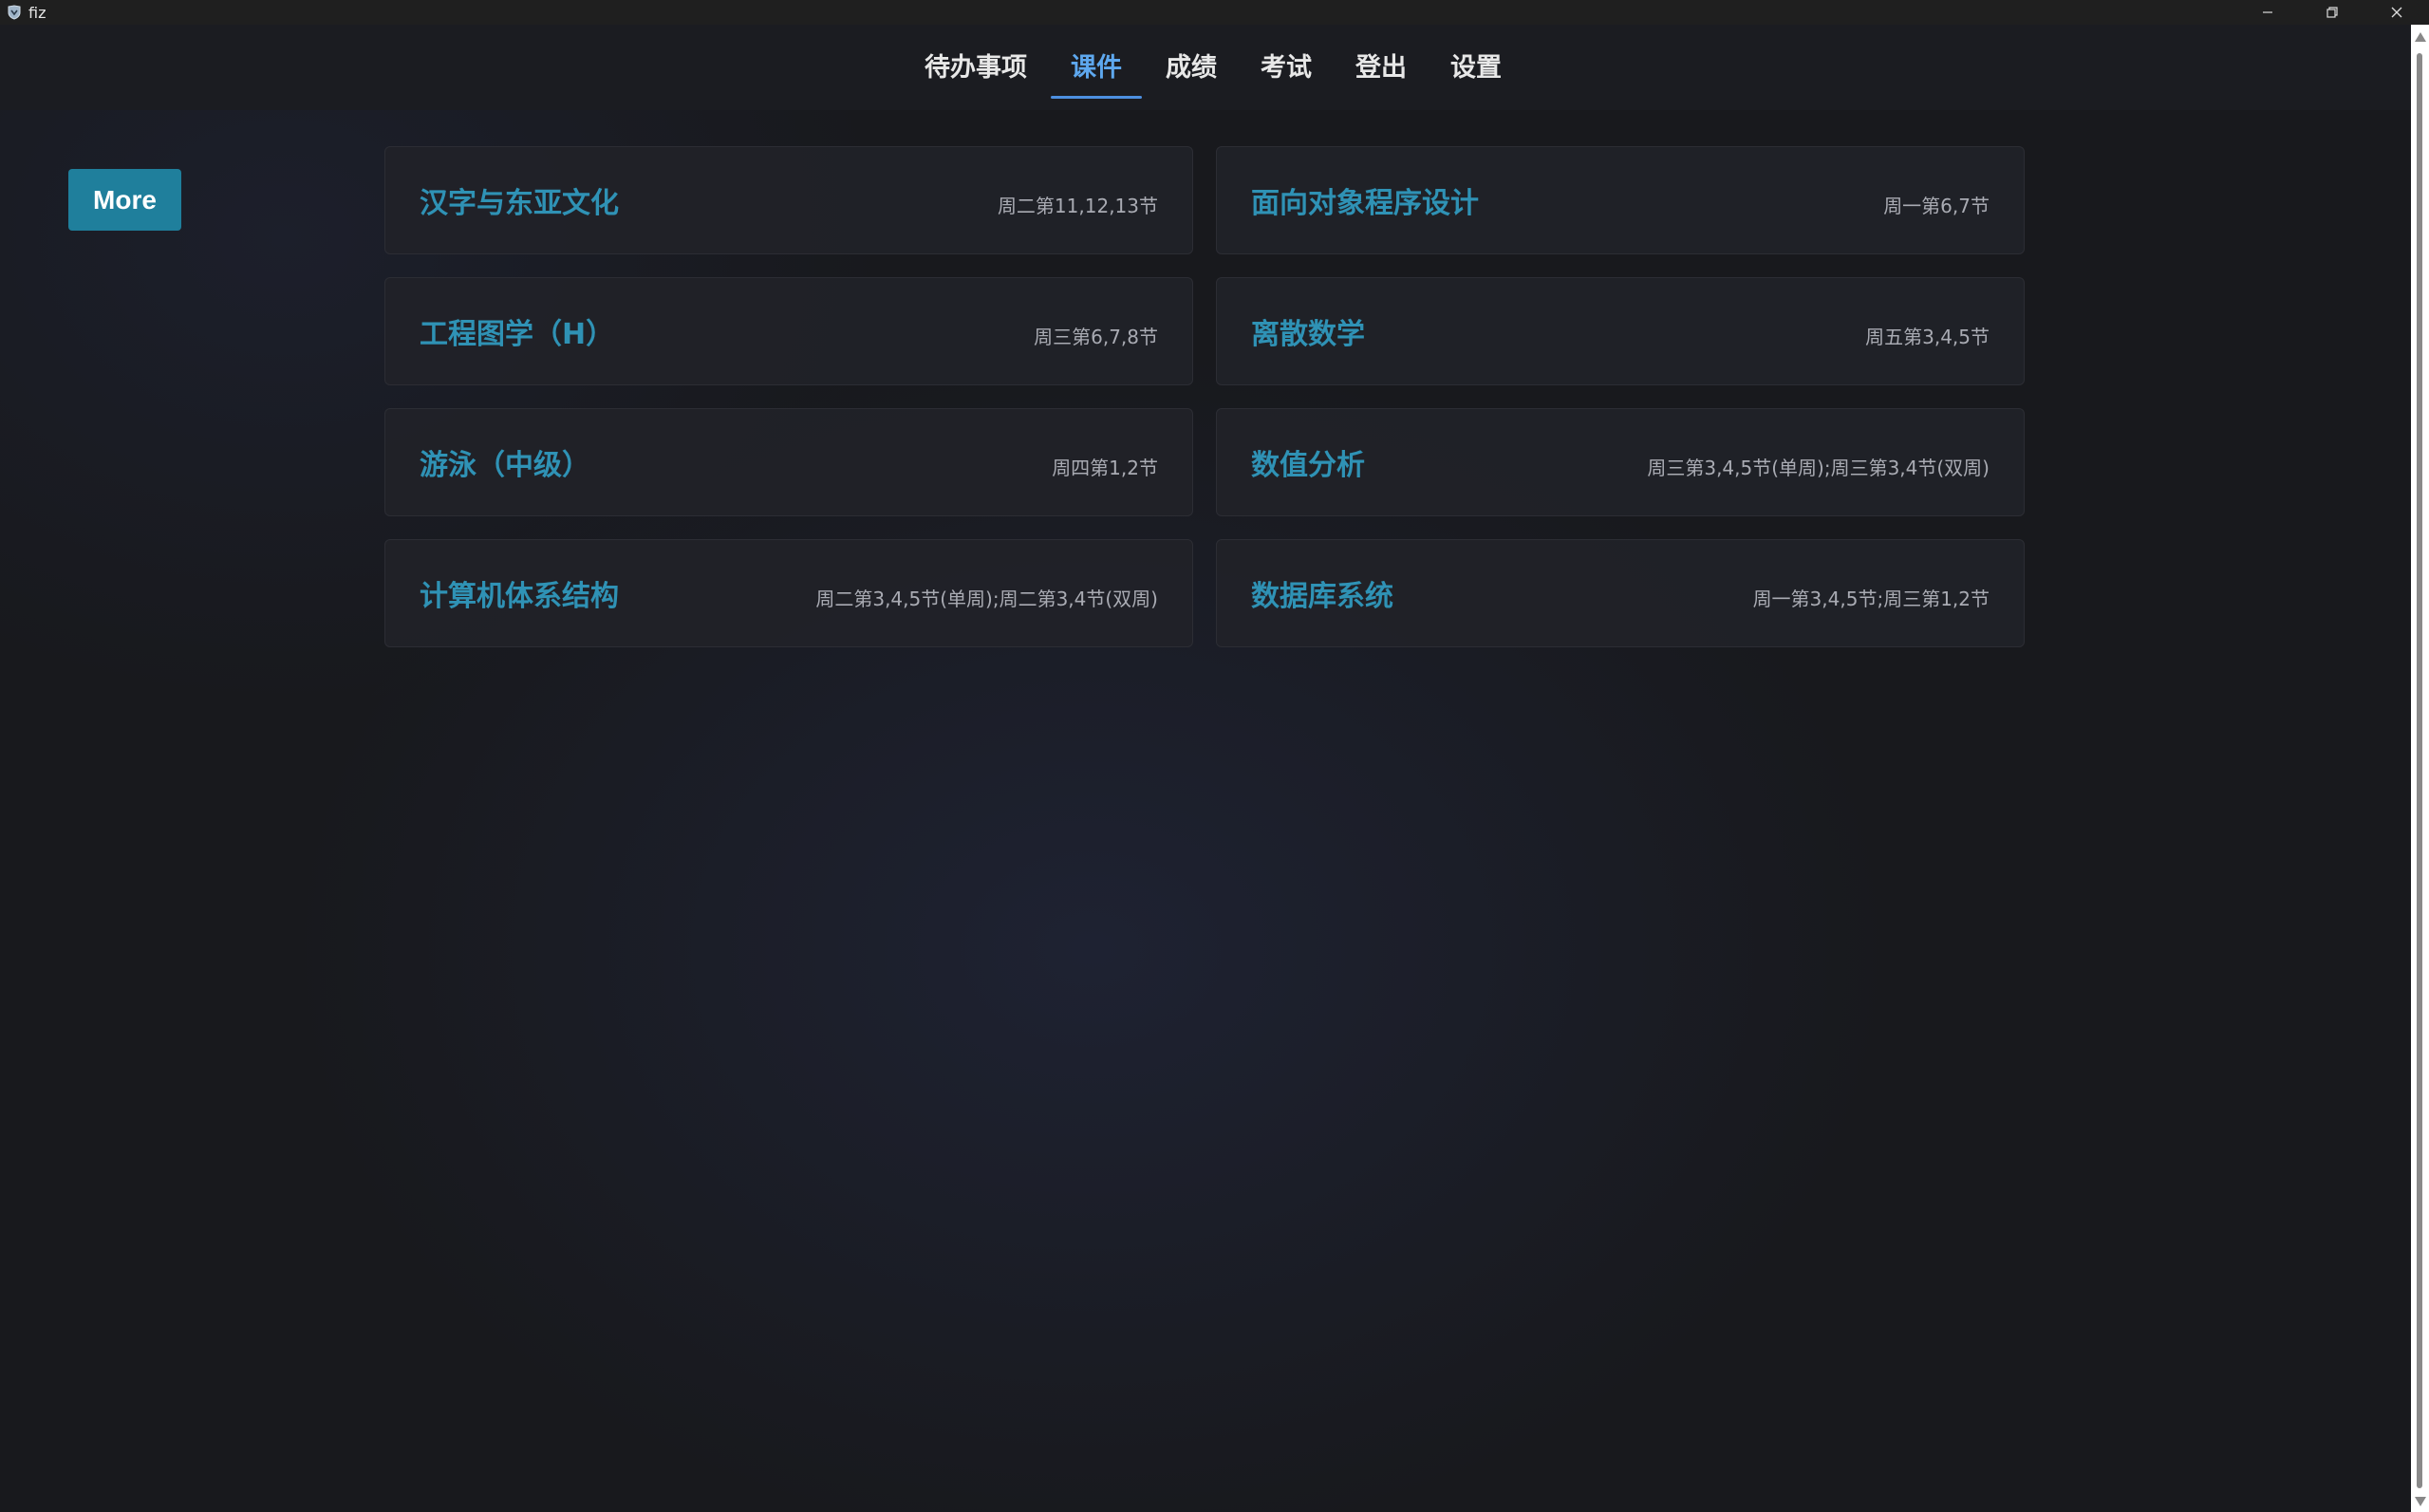  I want to click on scroll-thumb, so click(2419, 771).